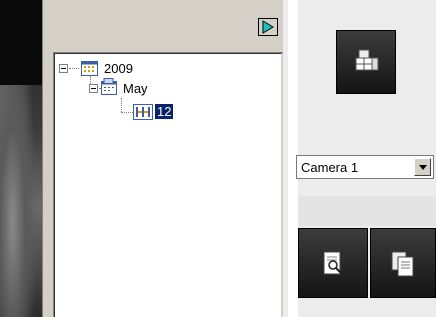 This screenshot has height=317, width=436. Describe the element at coordinates (365, 167) in the screenshot. I see `camera-select: Camera 1` at that location.